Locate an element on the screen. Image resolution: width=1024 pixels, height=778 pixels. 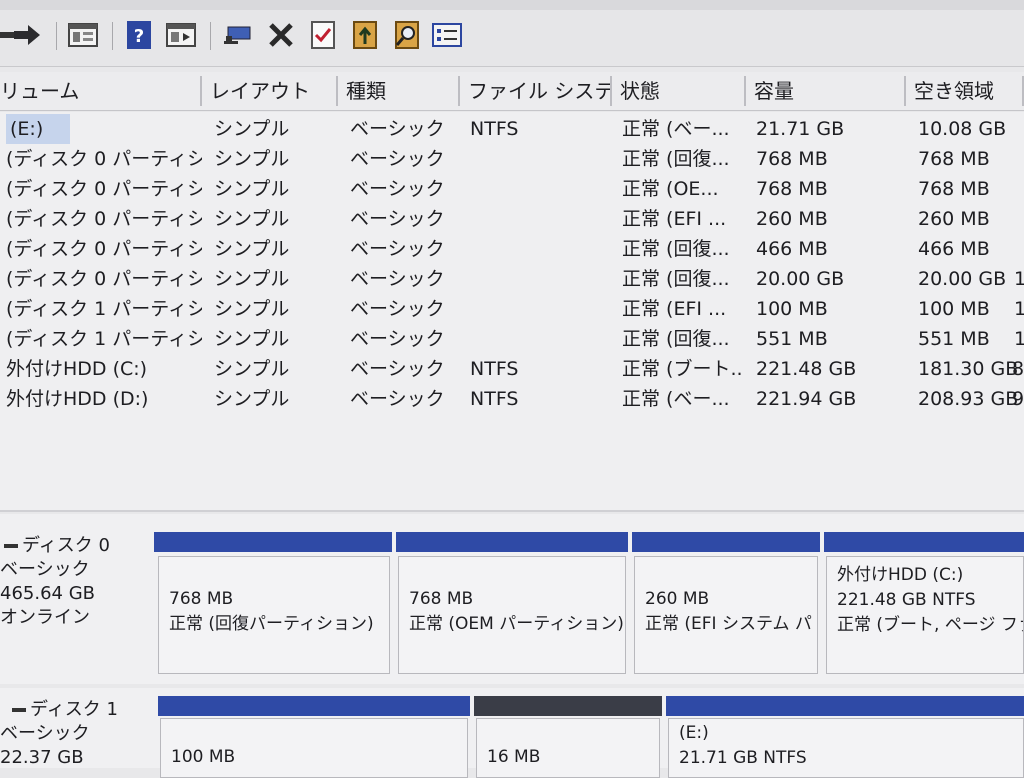
import-icon is located at coordinates (365, 35).